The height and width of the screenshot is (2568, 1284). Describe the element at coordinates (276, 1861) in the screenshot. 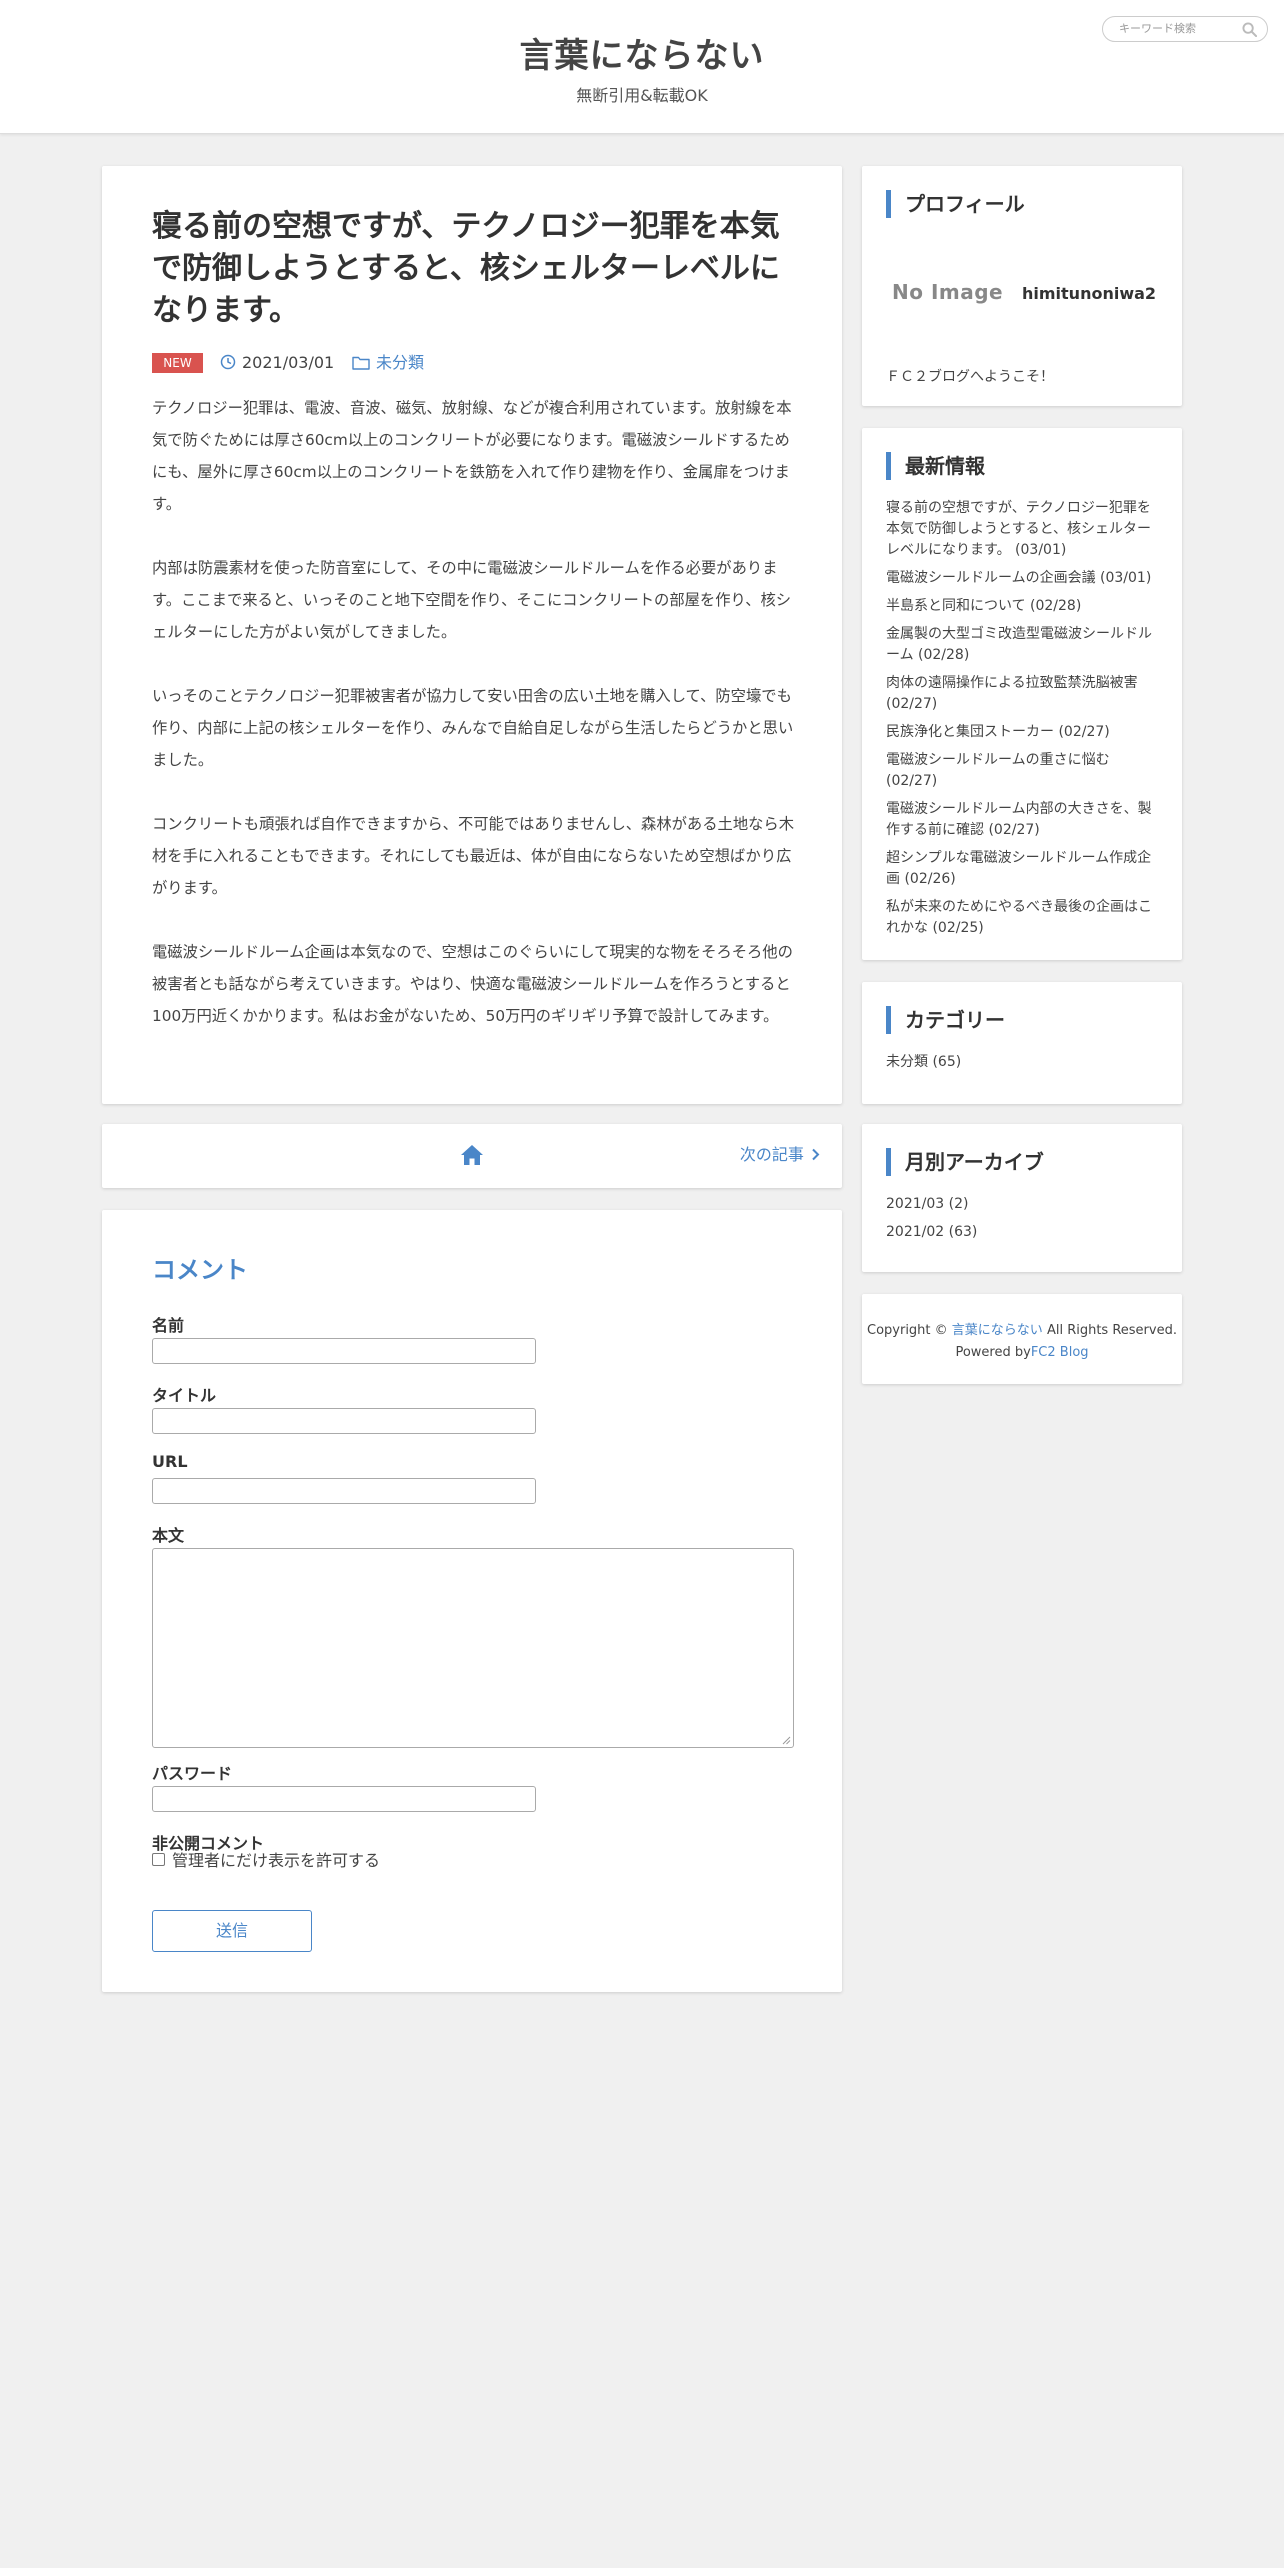

I see `private-checkbox-label: 管理者にだけ表示を許可する` at that location.